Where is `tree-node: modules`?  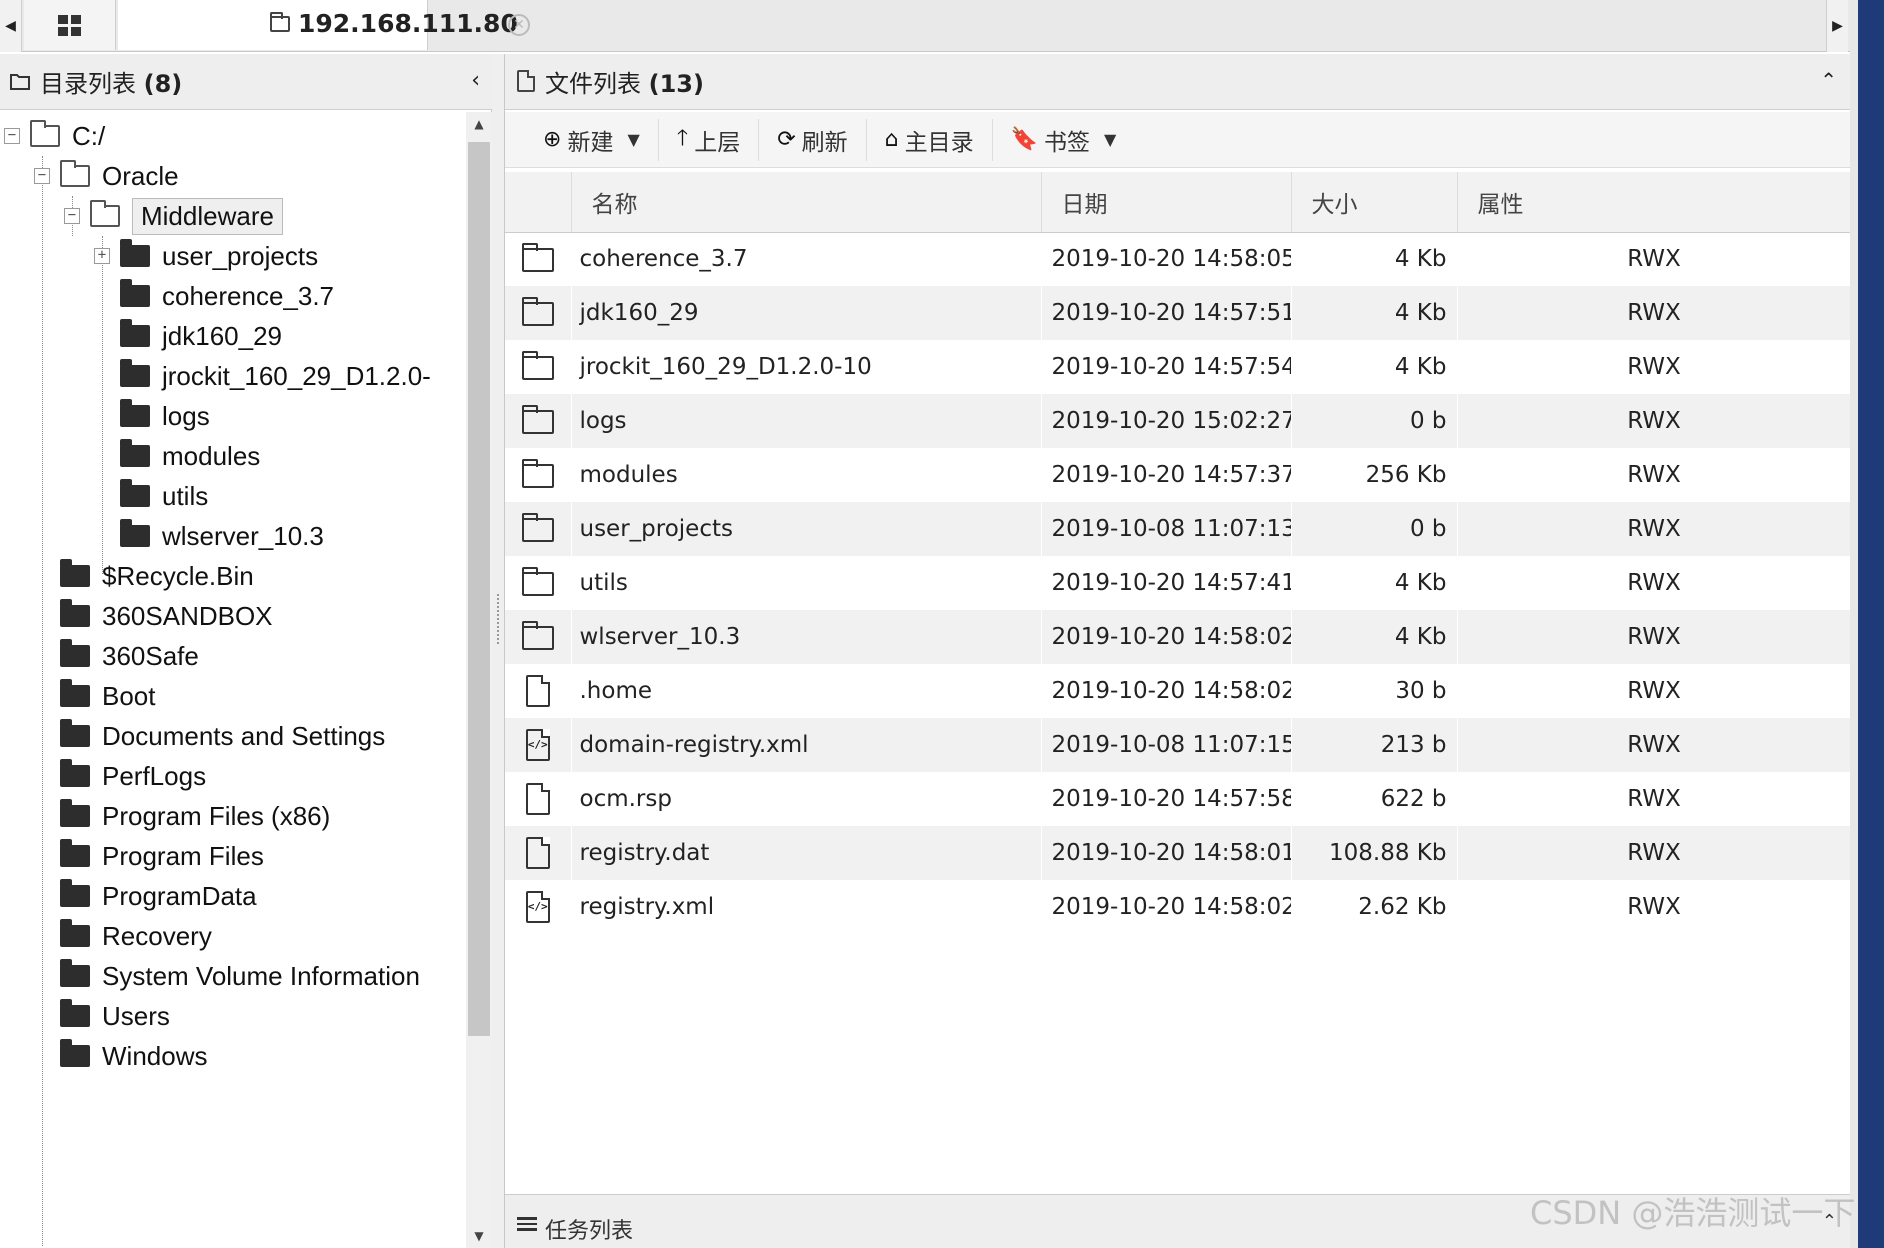 tree-node: modules is located at coordinates (190, 456).